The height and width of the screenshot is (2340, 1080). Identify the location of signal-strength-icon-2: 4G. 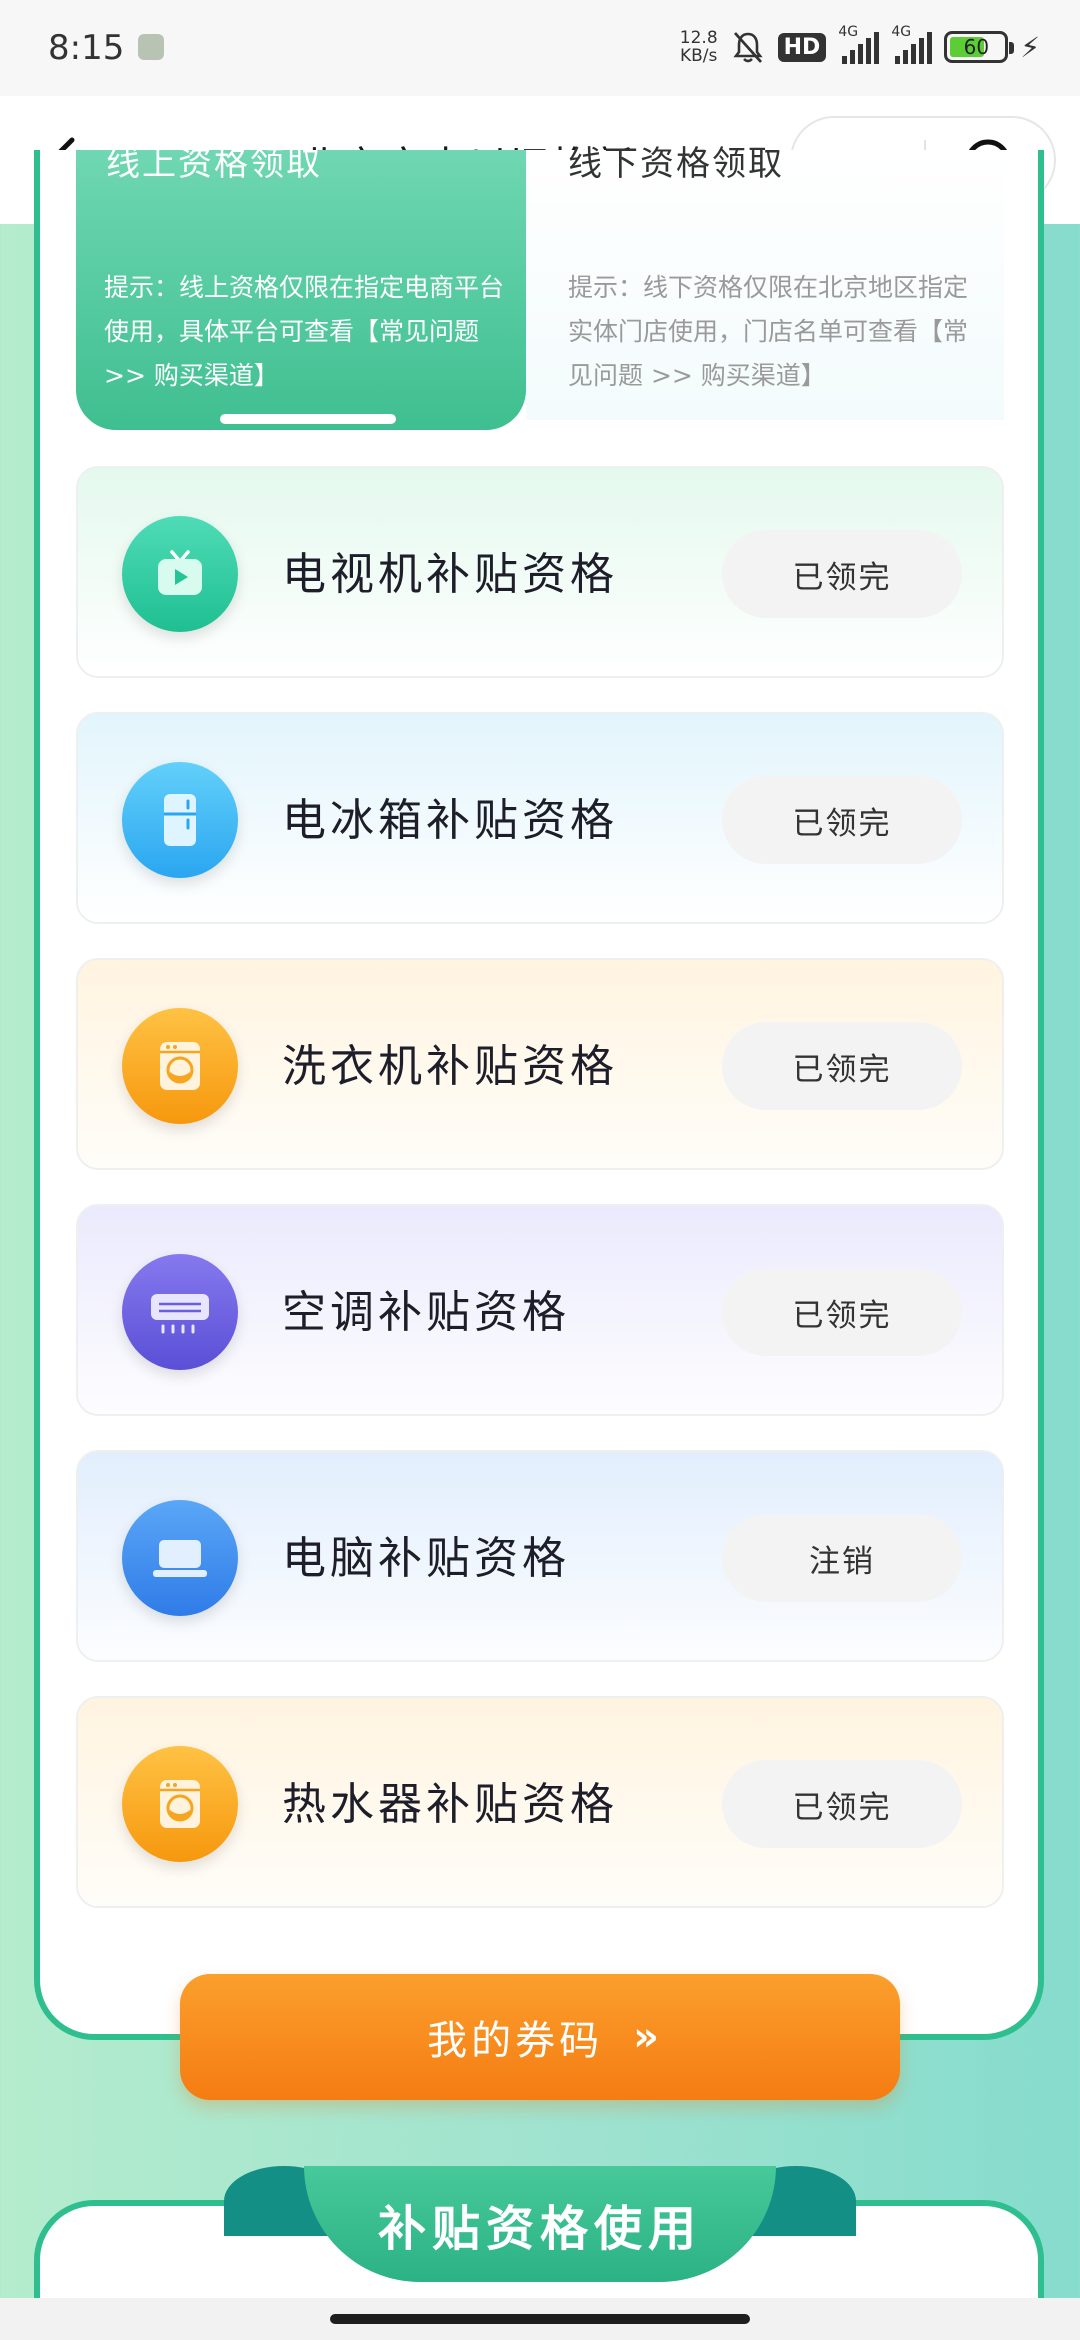
(912, 44).